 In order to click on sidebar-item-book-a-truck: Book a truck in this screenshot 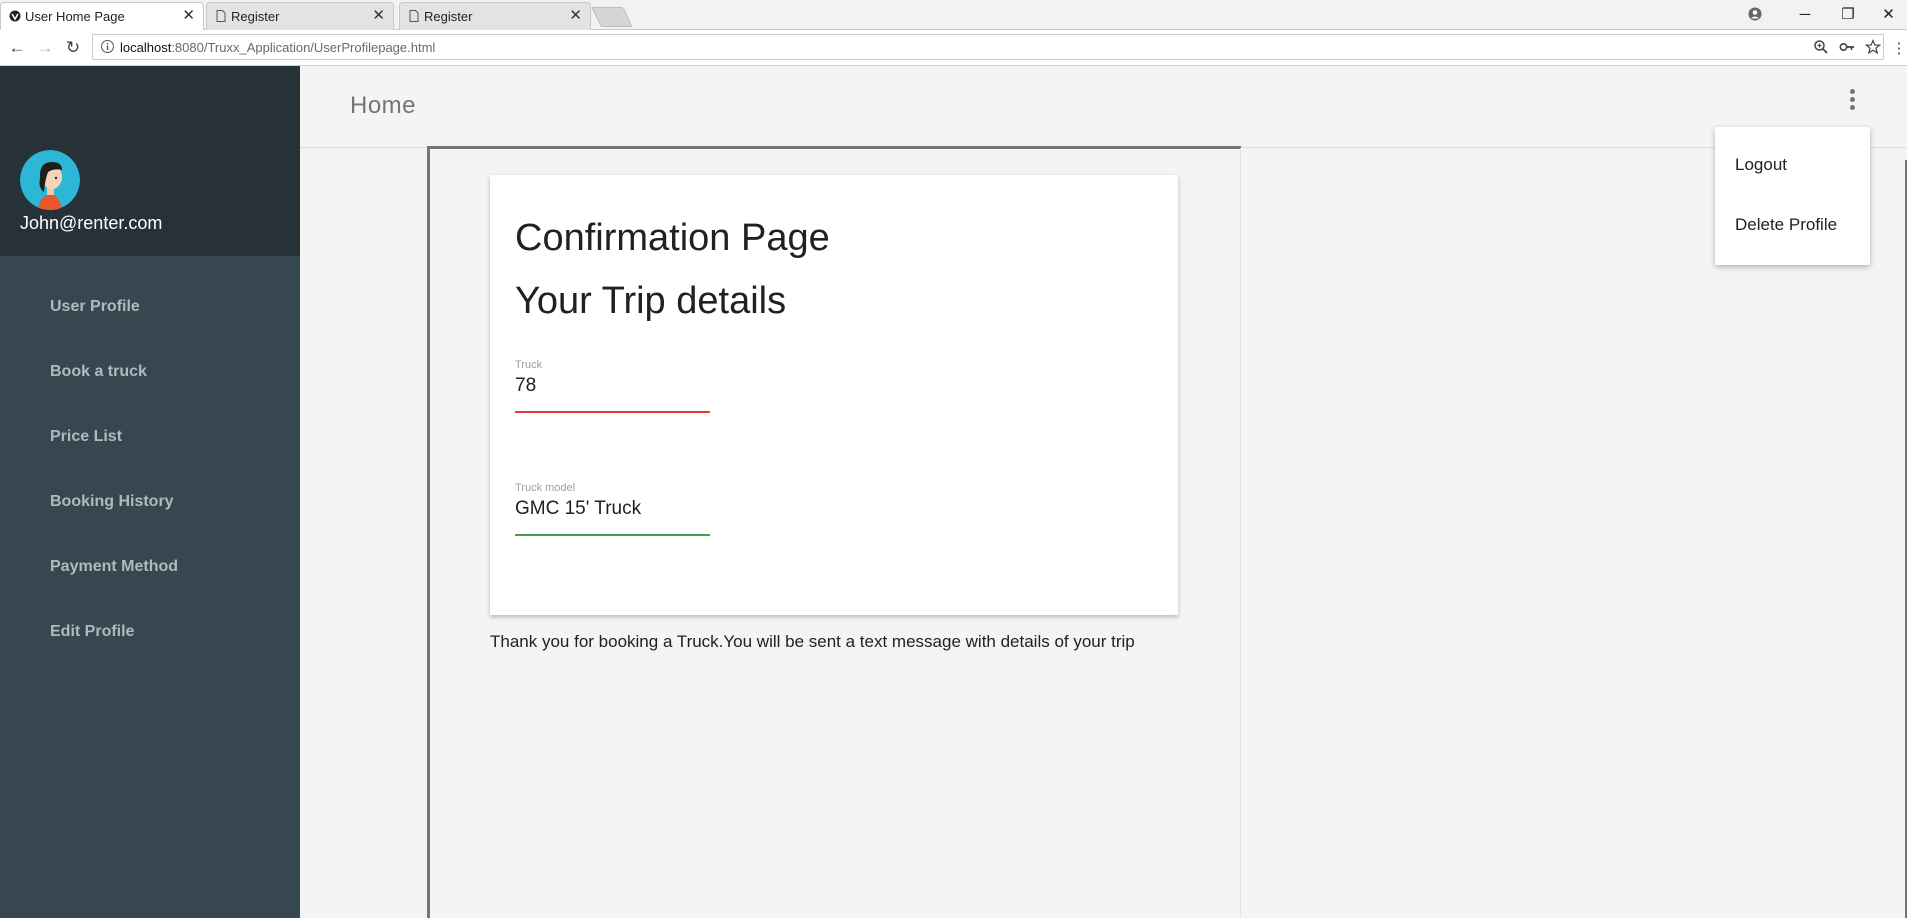, I will do `click(98, 372)`.